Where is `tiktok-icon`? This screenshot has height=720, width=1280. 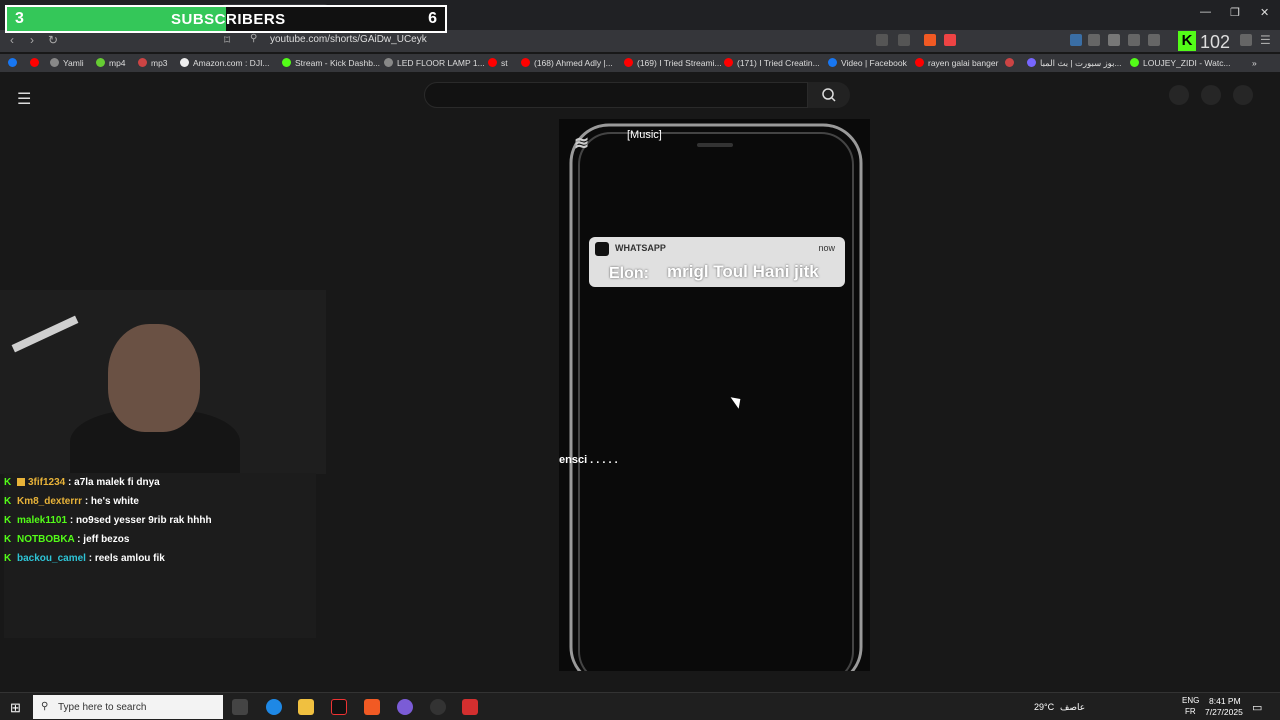 tiktok-icon is located at coordinates (339, 707).